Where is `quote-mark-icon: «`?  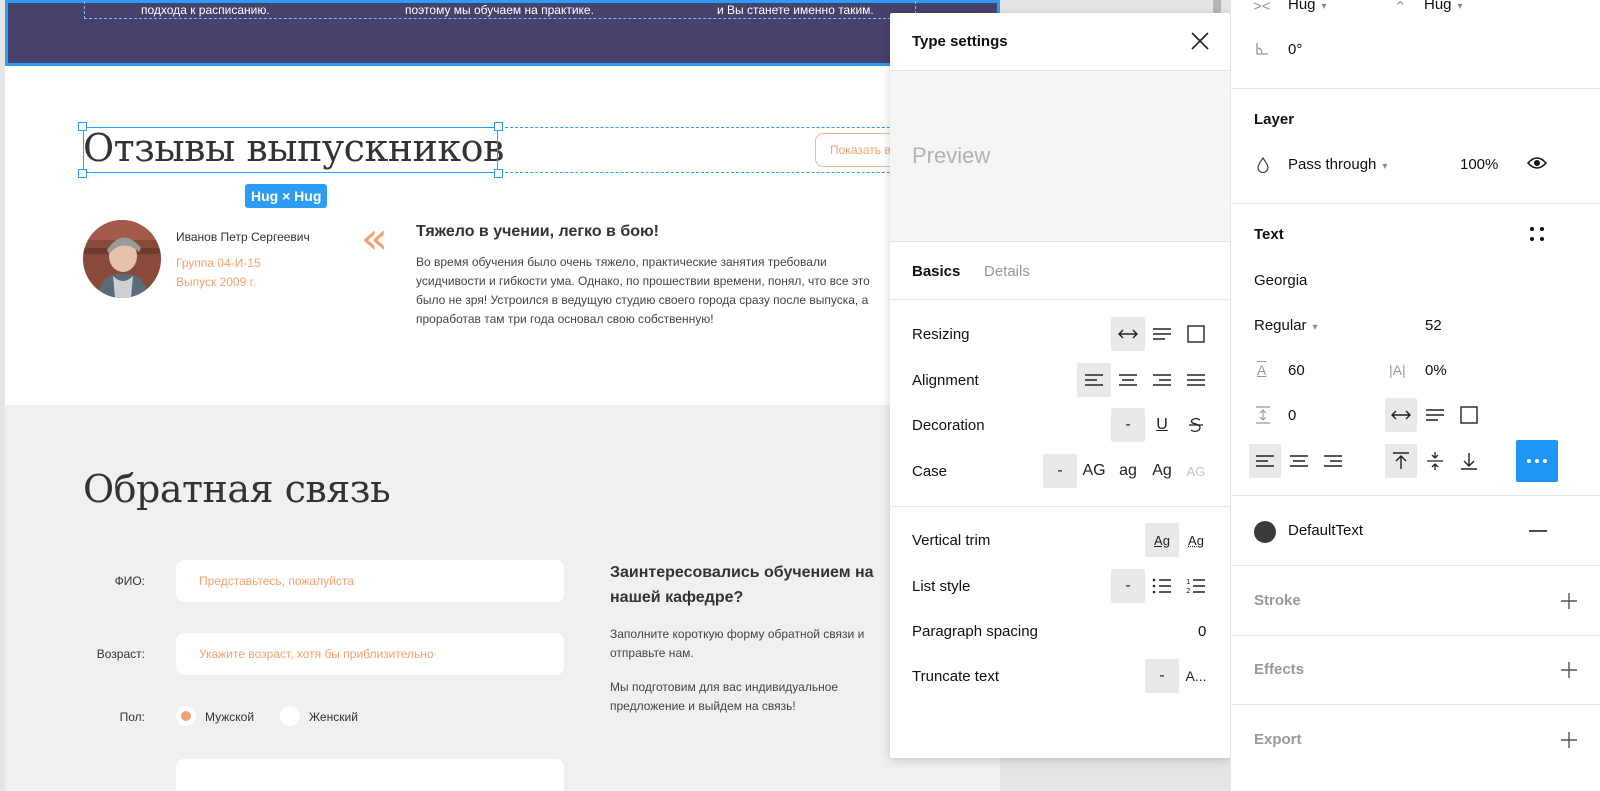 quote-mark-icon: « is located at coordinates (374, 239).